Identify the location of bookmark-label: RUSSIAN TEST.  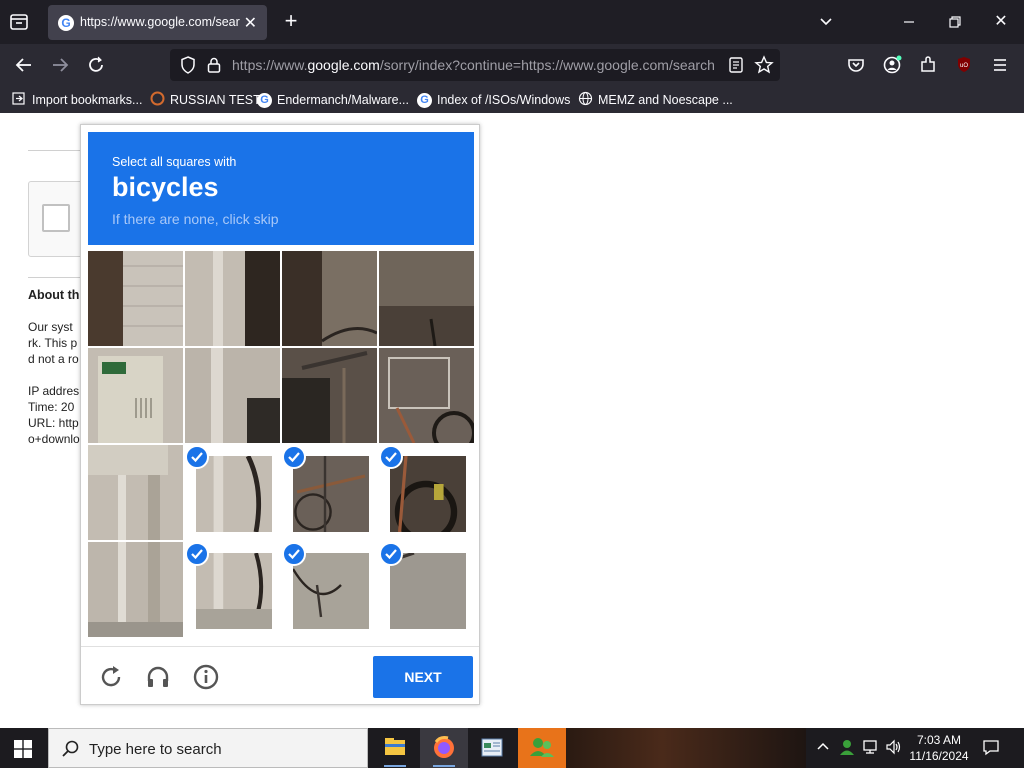
(215, 100).